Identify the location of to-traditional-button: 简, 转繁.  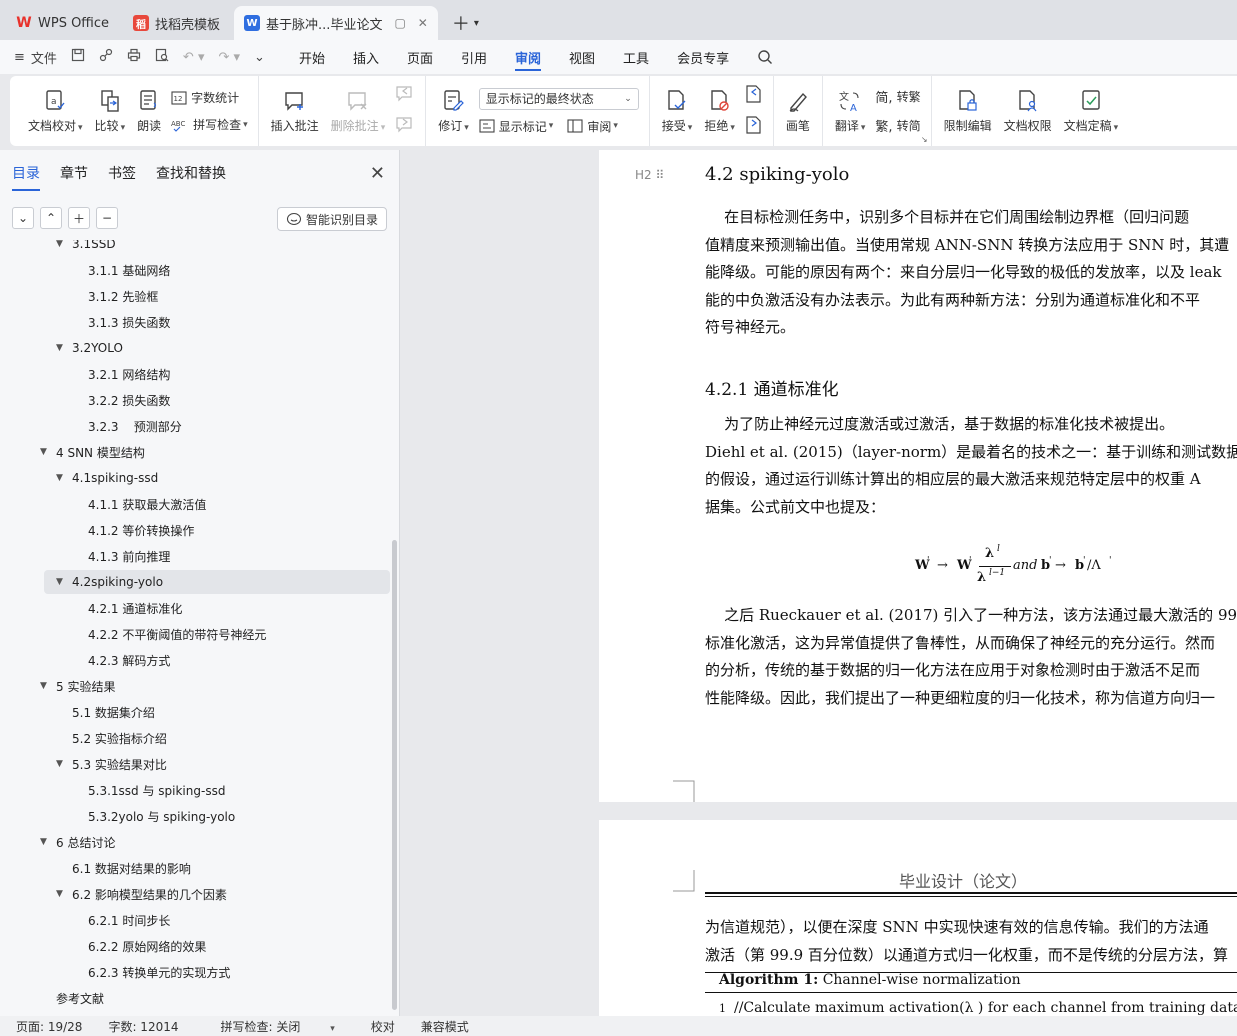
(897, 96).